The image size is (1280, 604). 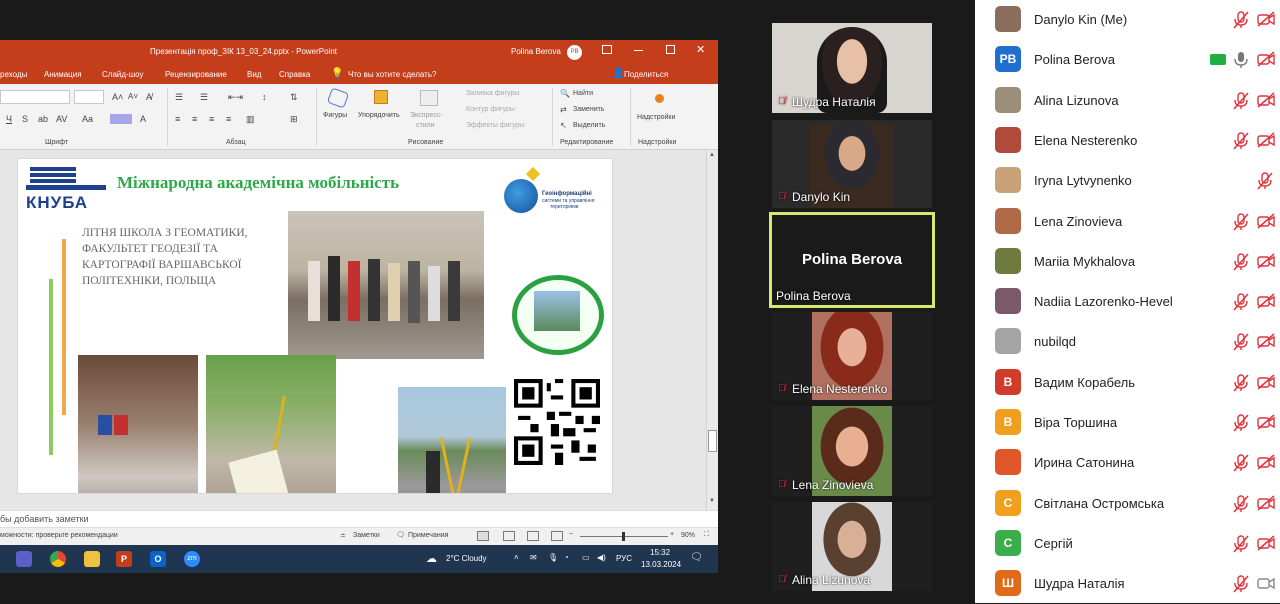 I want to click on clear-format-icon: A̸, so click(x=149, y=97).